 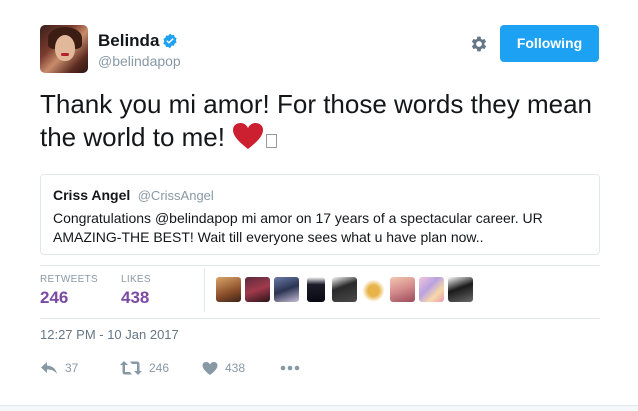 I want to click on likes-label: LIKES, so click(x=136, y=279).